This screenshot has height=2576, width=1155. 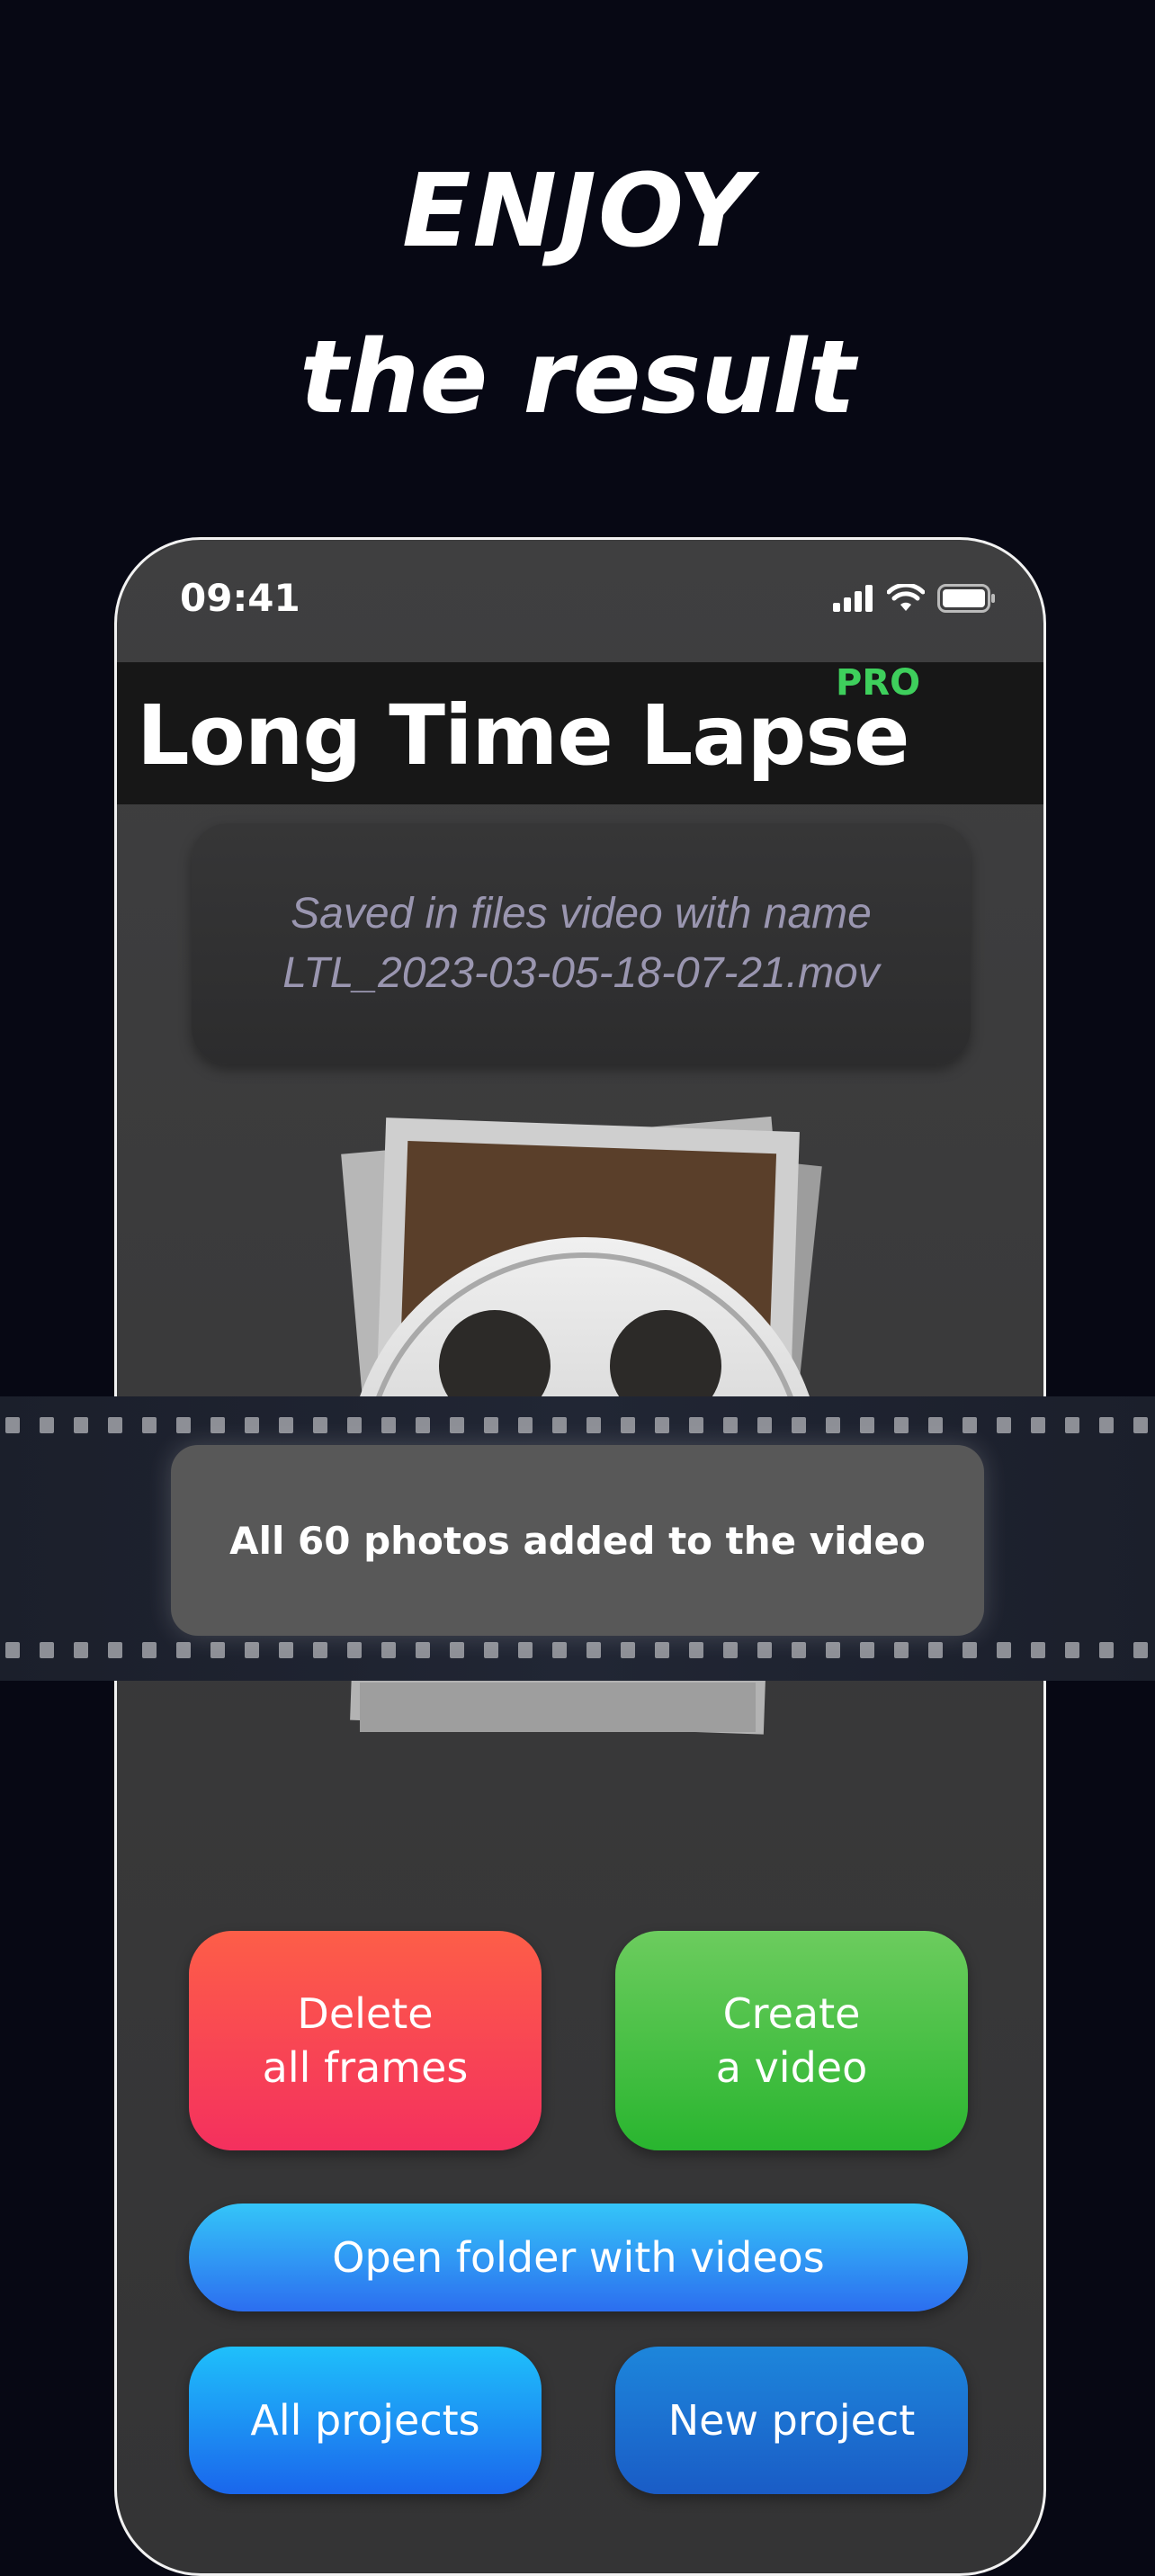 What do you see at coordinates (576, 1650) in the screenshot?
I see `film-perforations-bottom` at bounding box center [576, 1650].